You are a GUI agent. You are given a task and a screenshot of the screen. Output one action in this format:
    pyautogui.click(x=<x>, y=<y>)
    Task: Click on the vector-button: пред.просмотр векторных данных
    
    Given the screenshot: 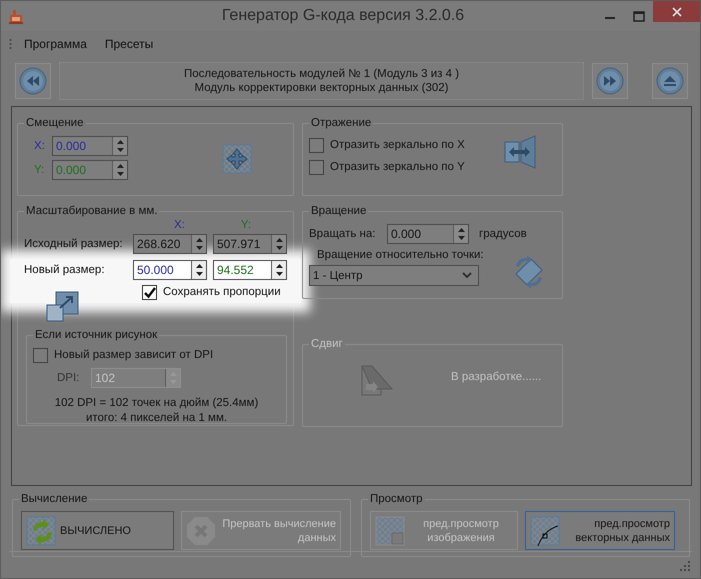 What is the action you would take?
    pyautogui.click(x=599, y=530)
    